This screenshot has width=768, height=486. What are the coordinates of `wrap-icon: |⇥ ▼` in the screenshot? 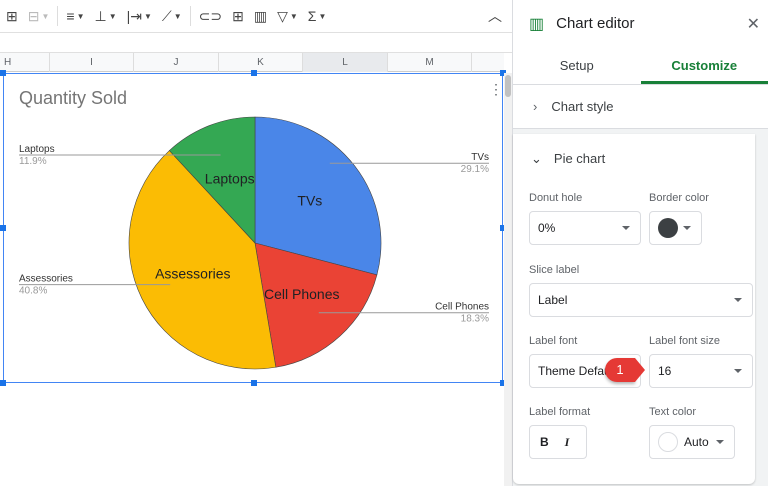 It's located at (139, 16).